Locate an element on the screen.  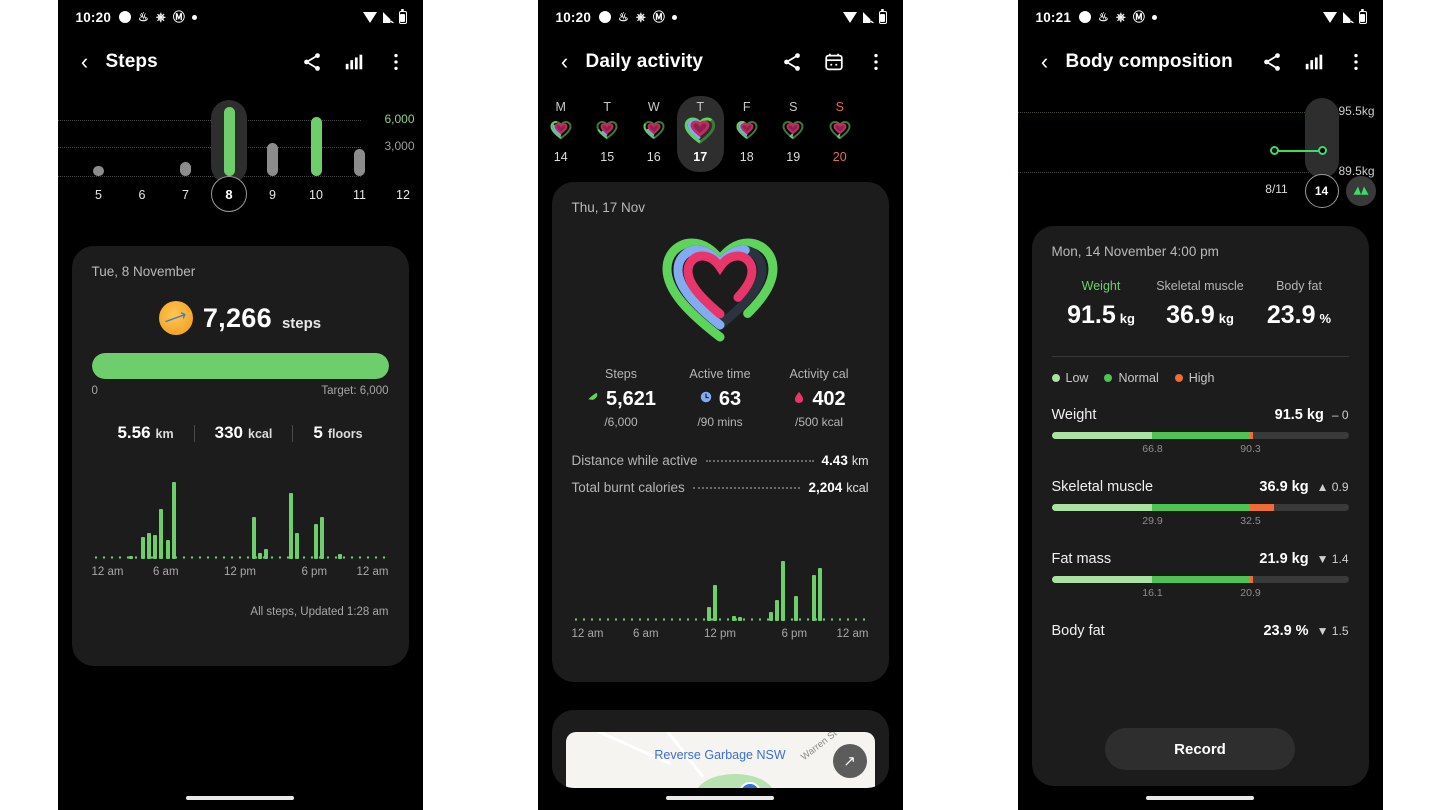
day-strip-item: T 17 is located at coordinates (700, 134).